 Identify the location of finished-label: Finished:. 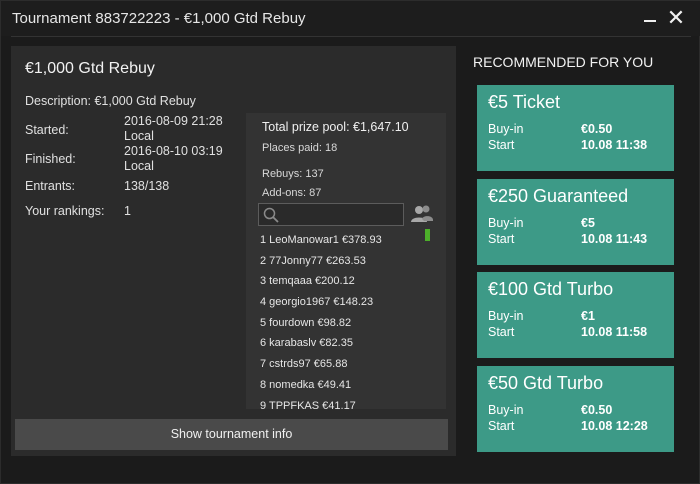
(50, 159).